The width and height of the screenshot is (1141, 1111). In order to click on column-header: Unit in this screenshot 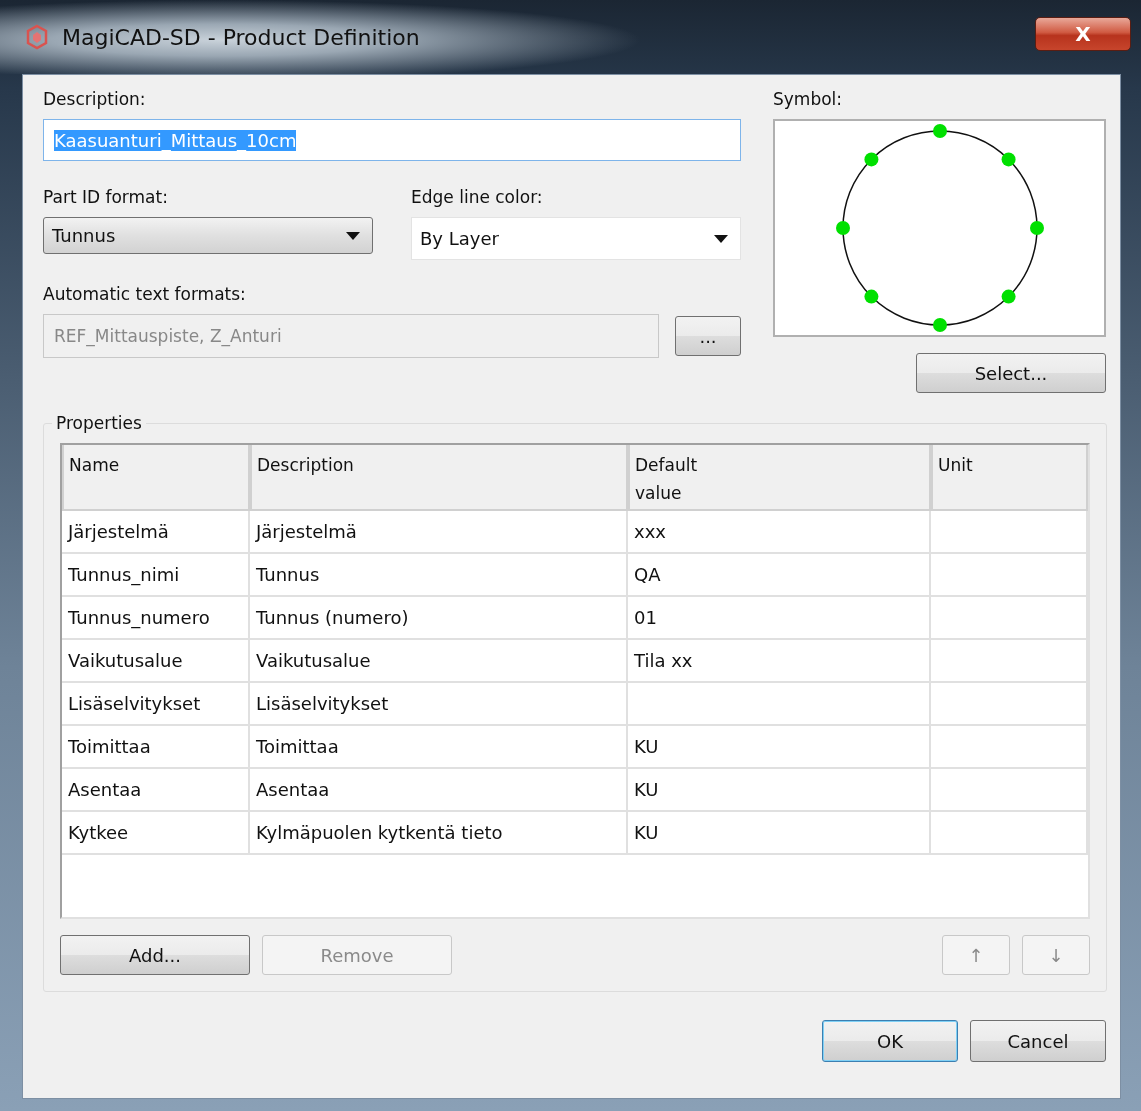, I will do `click(1009, 478)`.